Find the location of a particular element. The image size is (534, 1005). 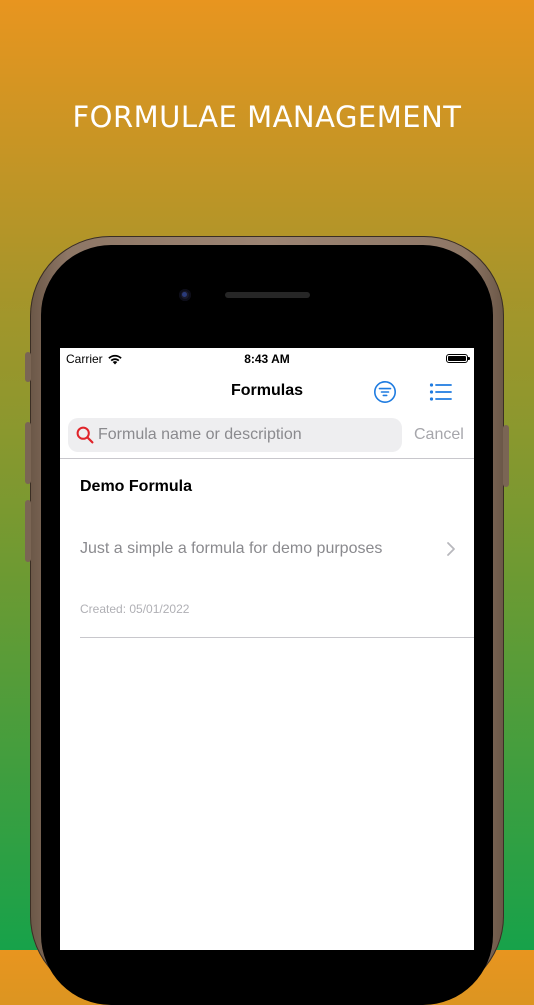

mute-switch is located at coordinates (28, 367).